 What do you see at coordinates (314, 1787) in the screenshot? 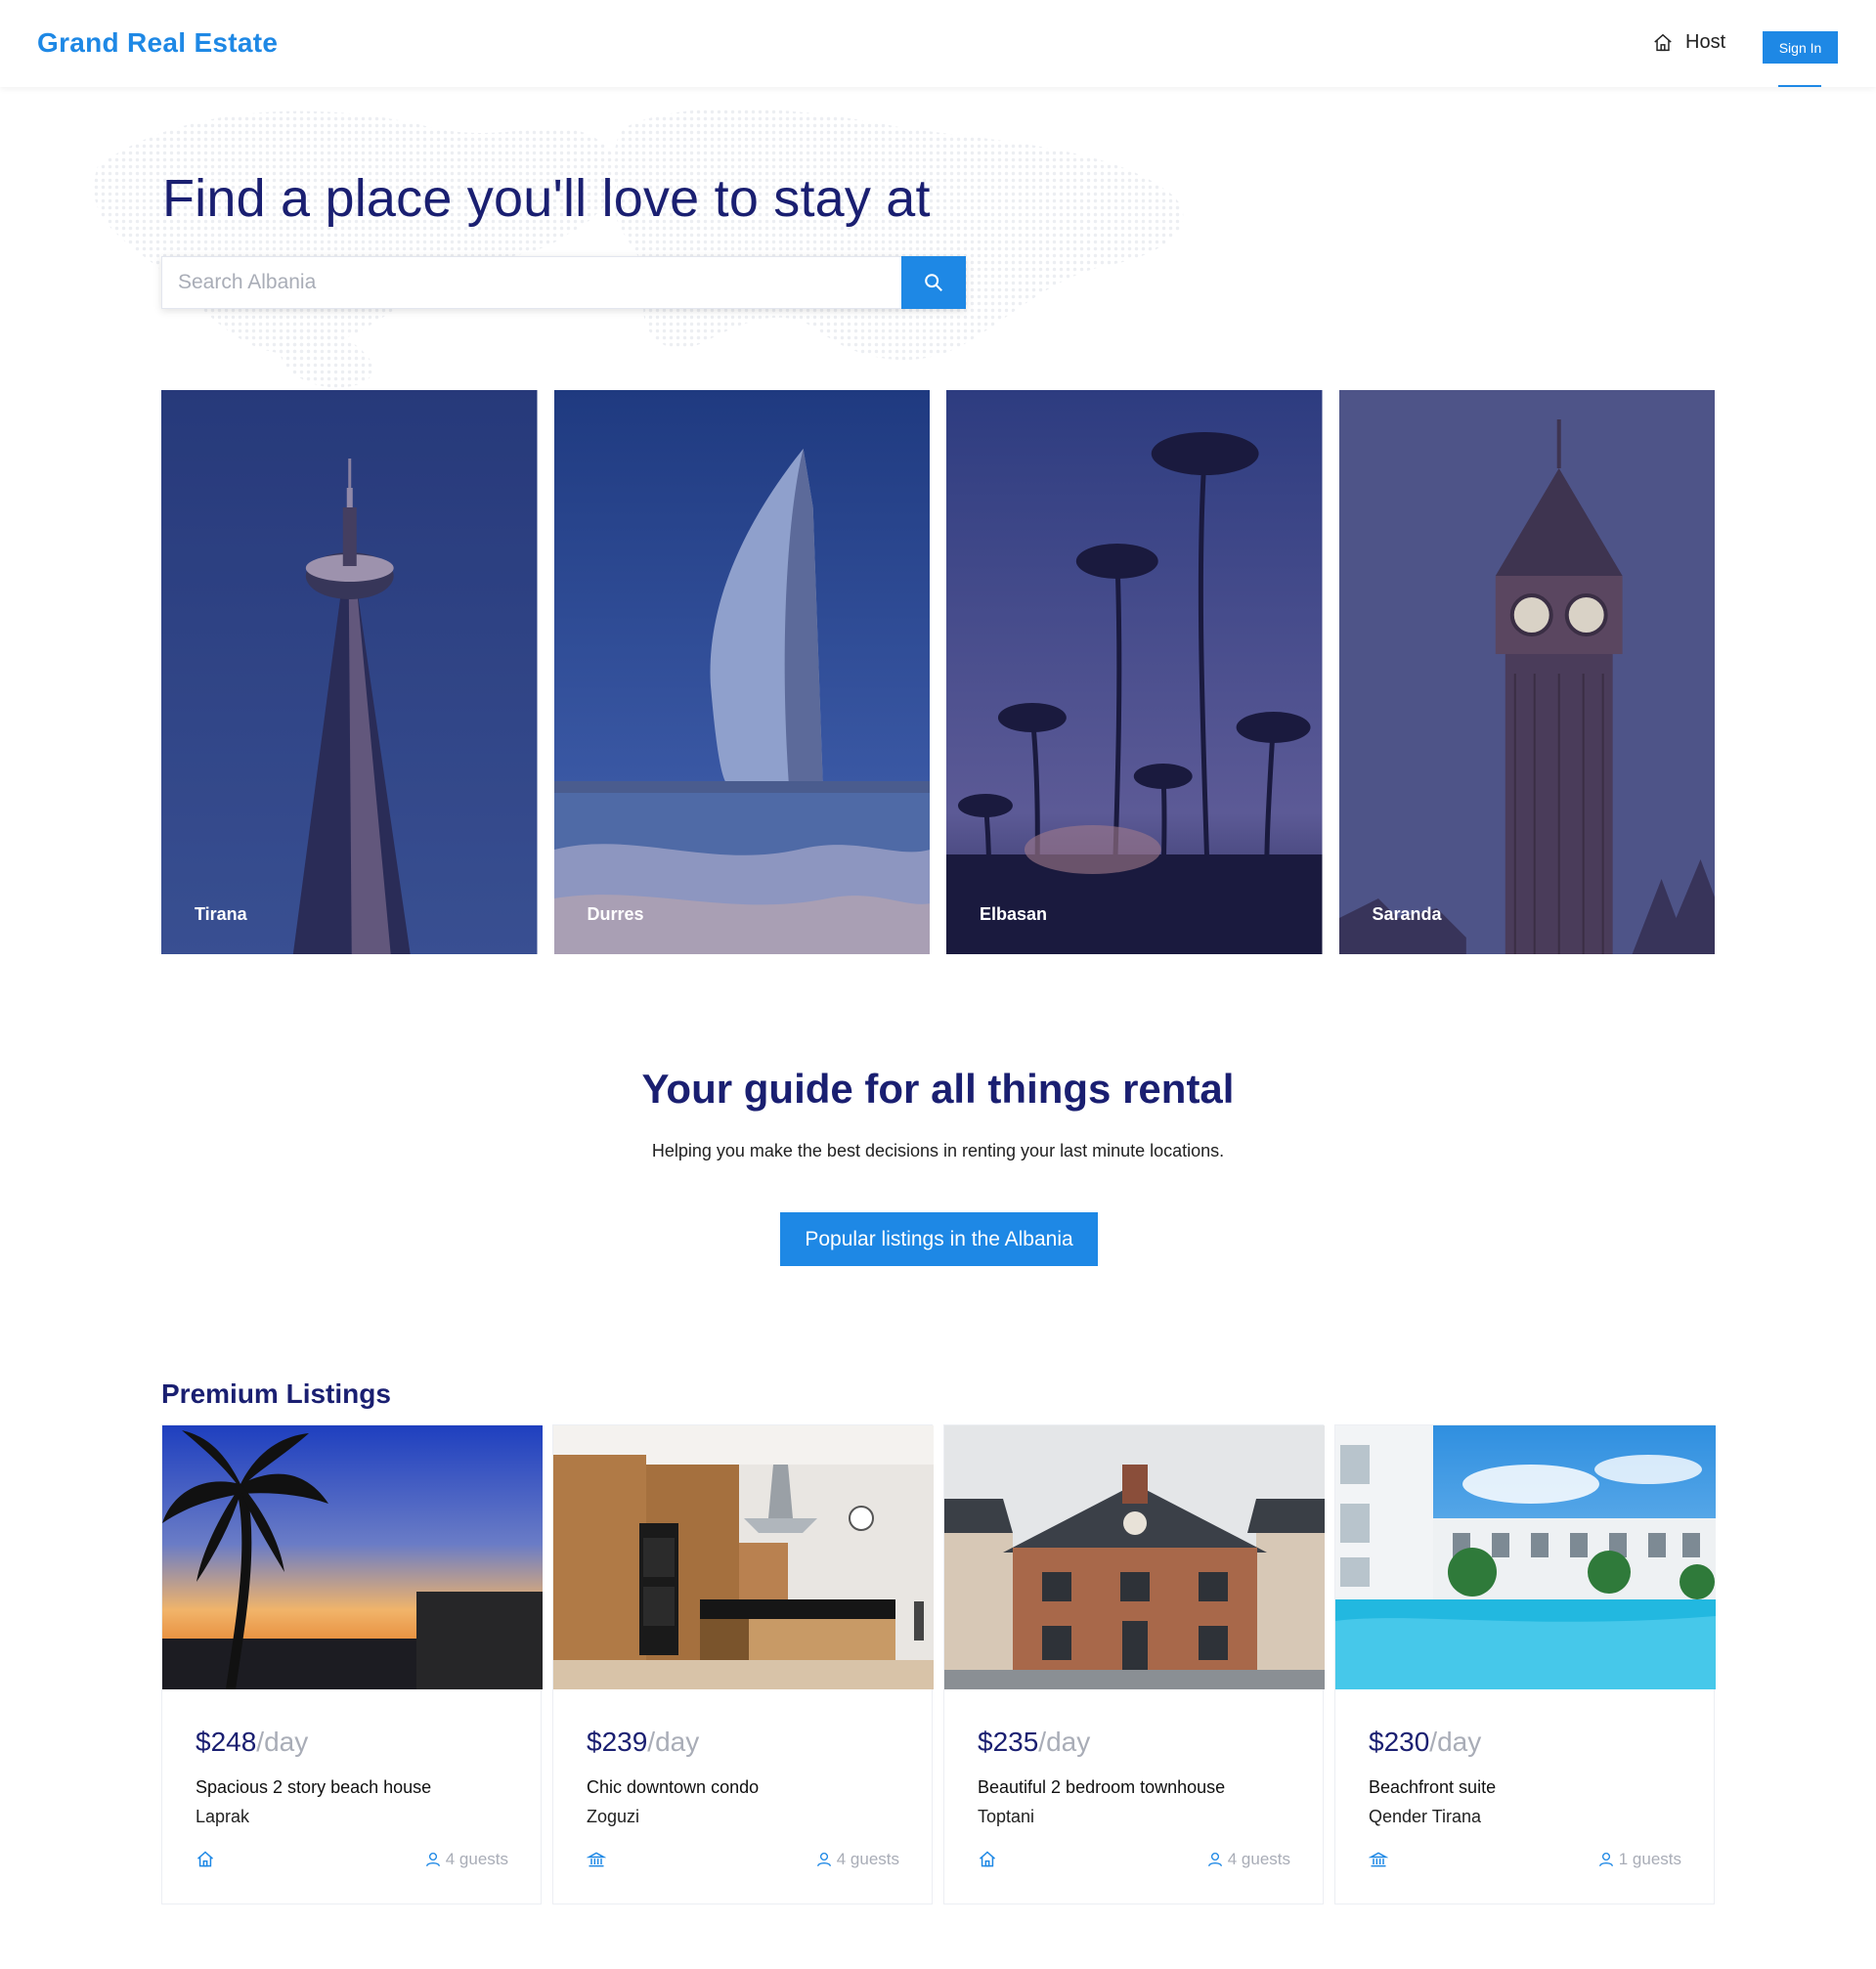
I see `listing-title: Spacious 2 story beach house` at bounding box center [314, 1787].